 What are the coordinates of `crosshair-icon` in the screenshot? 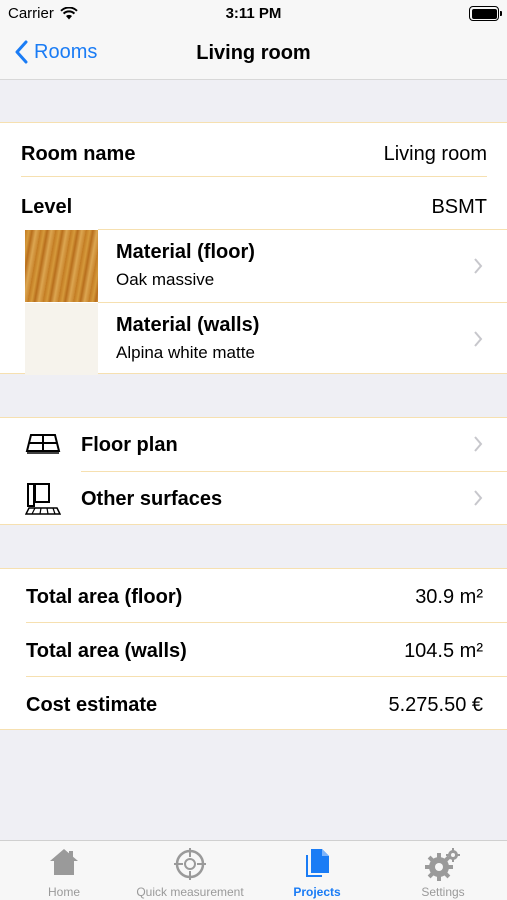 It's located at (190, 864).